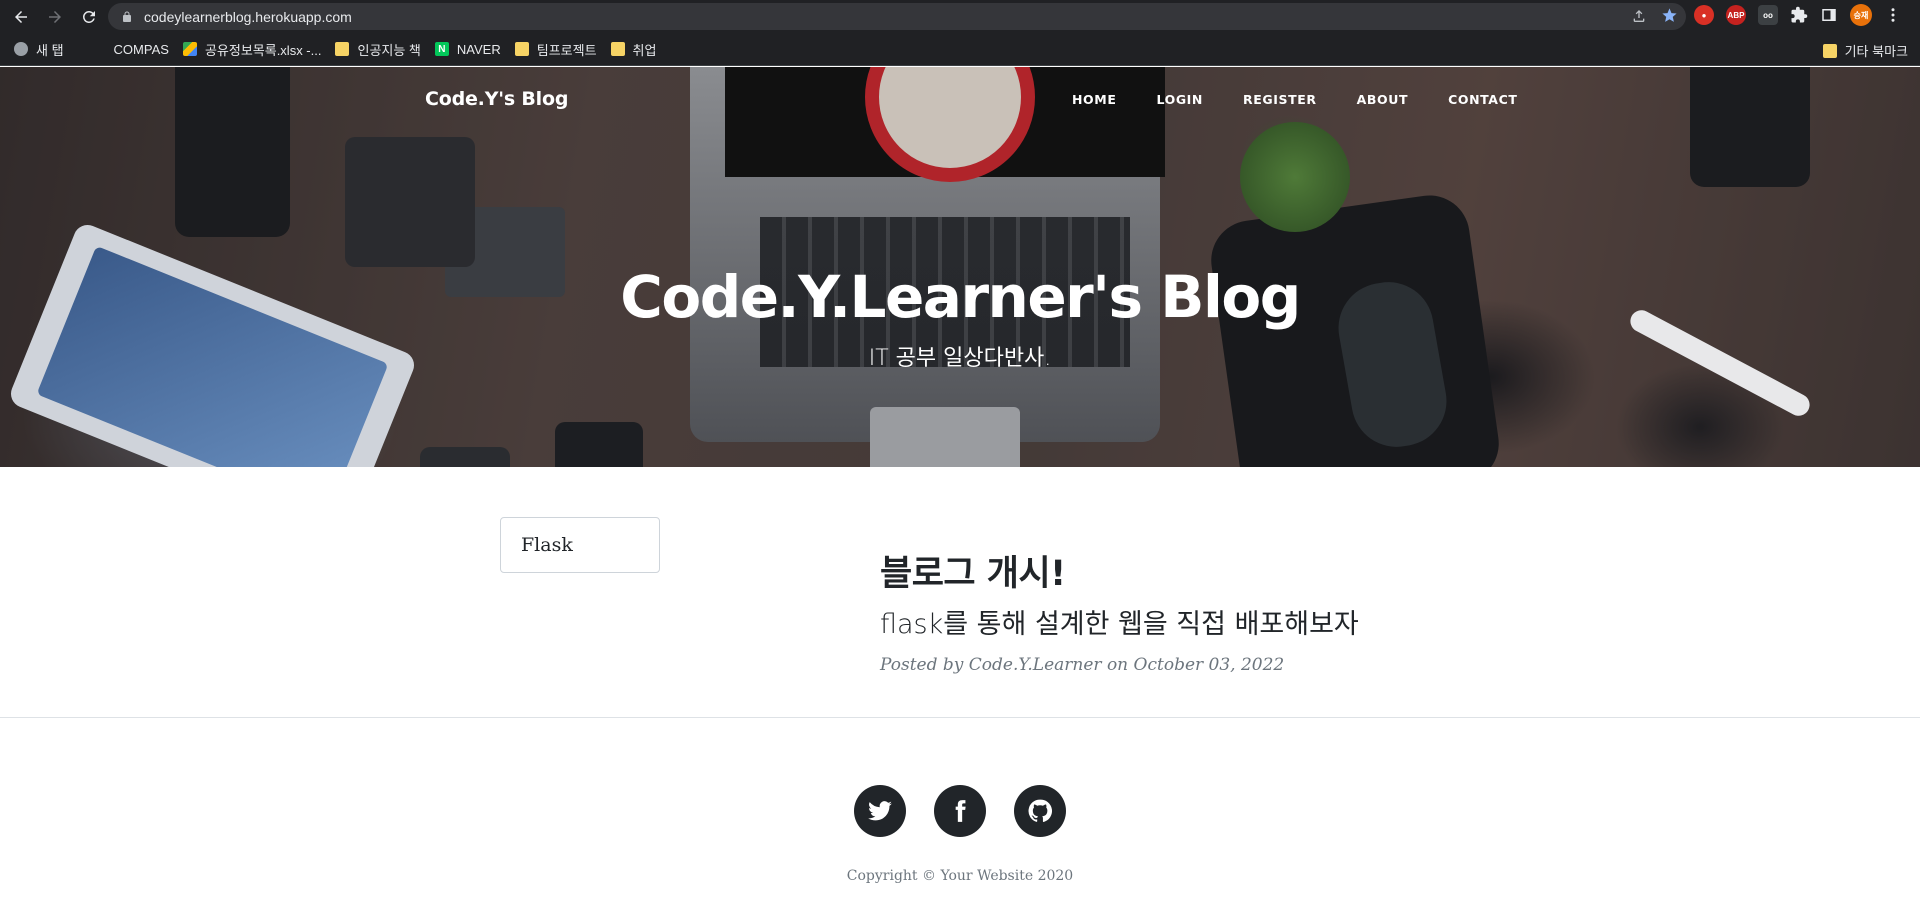 This screenshot has width=1920, height=897. I want to click on twitter-link, so click(880, 811).